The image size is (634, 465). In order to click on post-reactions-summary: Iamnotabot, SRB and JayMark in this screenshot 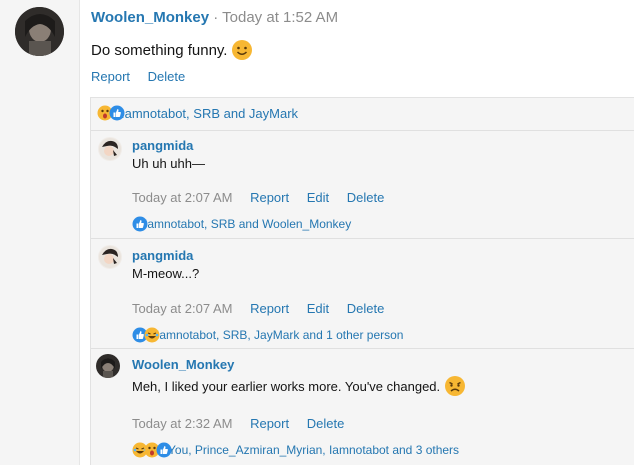, I will do `click(209, 113)`.